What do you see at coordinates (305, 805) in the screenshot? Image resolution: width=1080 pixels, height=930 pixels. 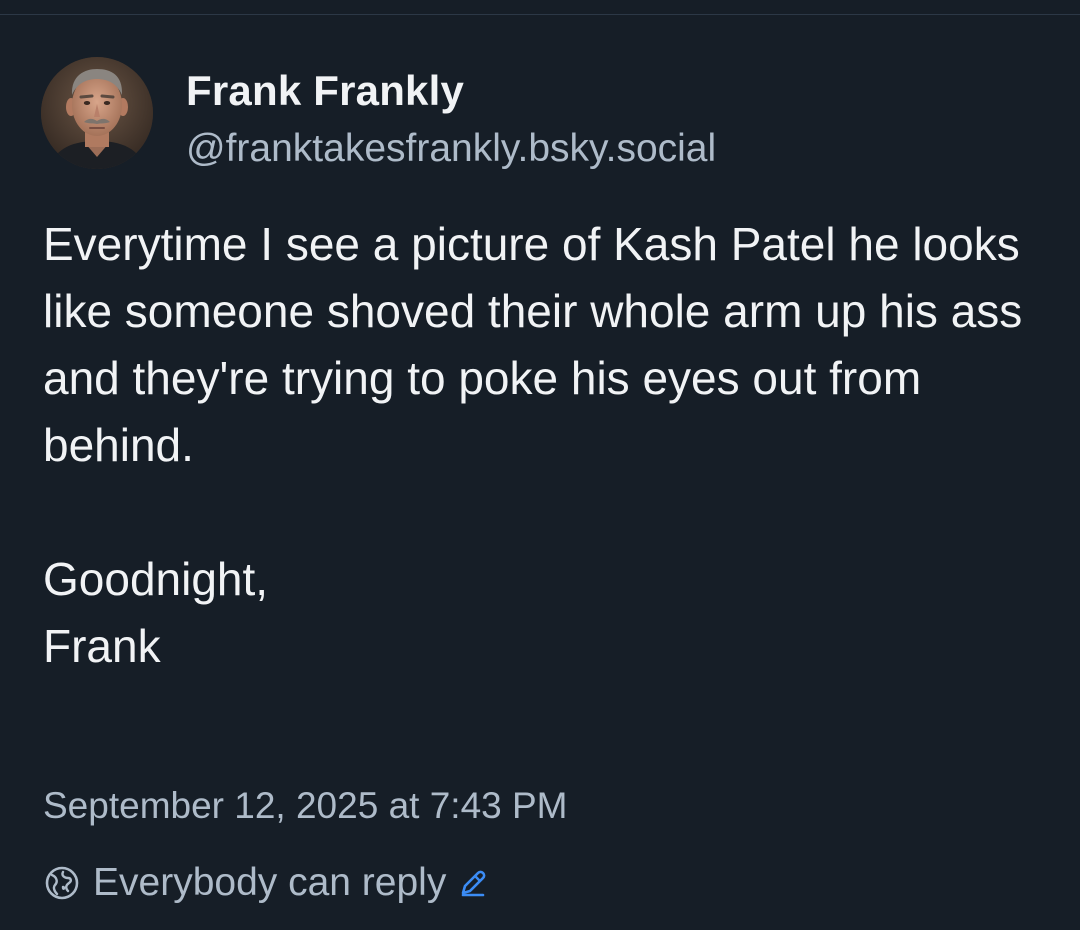 I see `post-timestamp: September 12, 2025 at 7:43 PM` at bounding box center [305, 805].